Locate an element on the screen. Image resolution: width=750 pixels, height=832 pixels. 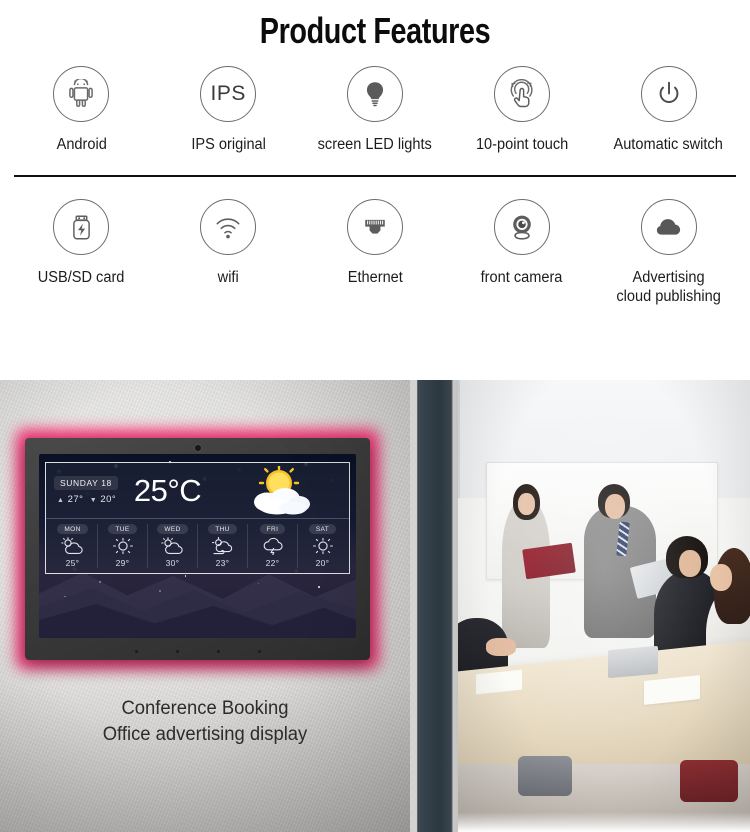
feature-ips: IPS IPS original is located at coordinates (228, 110).